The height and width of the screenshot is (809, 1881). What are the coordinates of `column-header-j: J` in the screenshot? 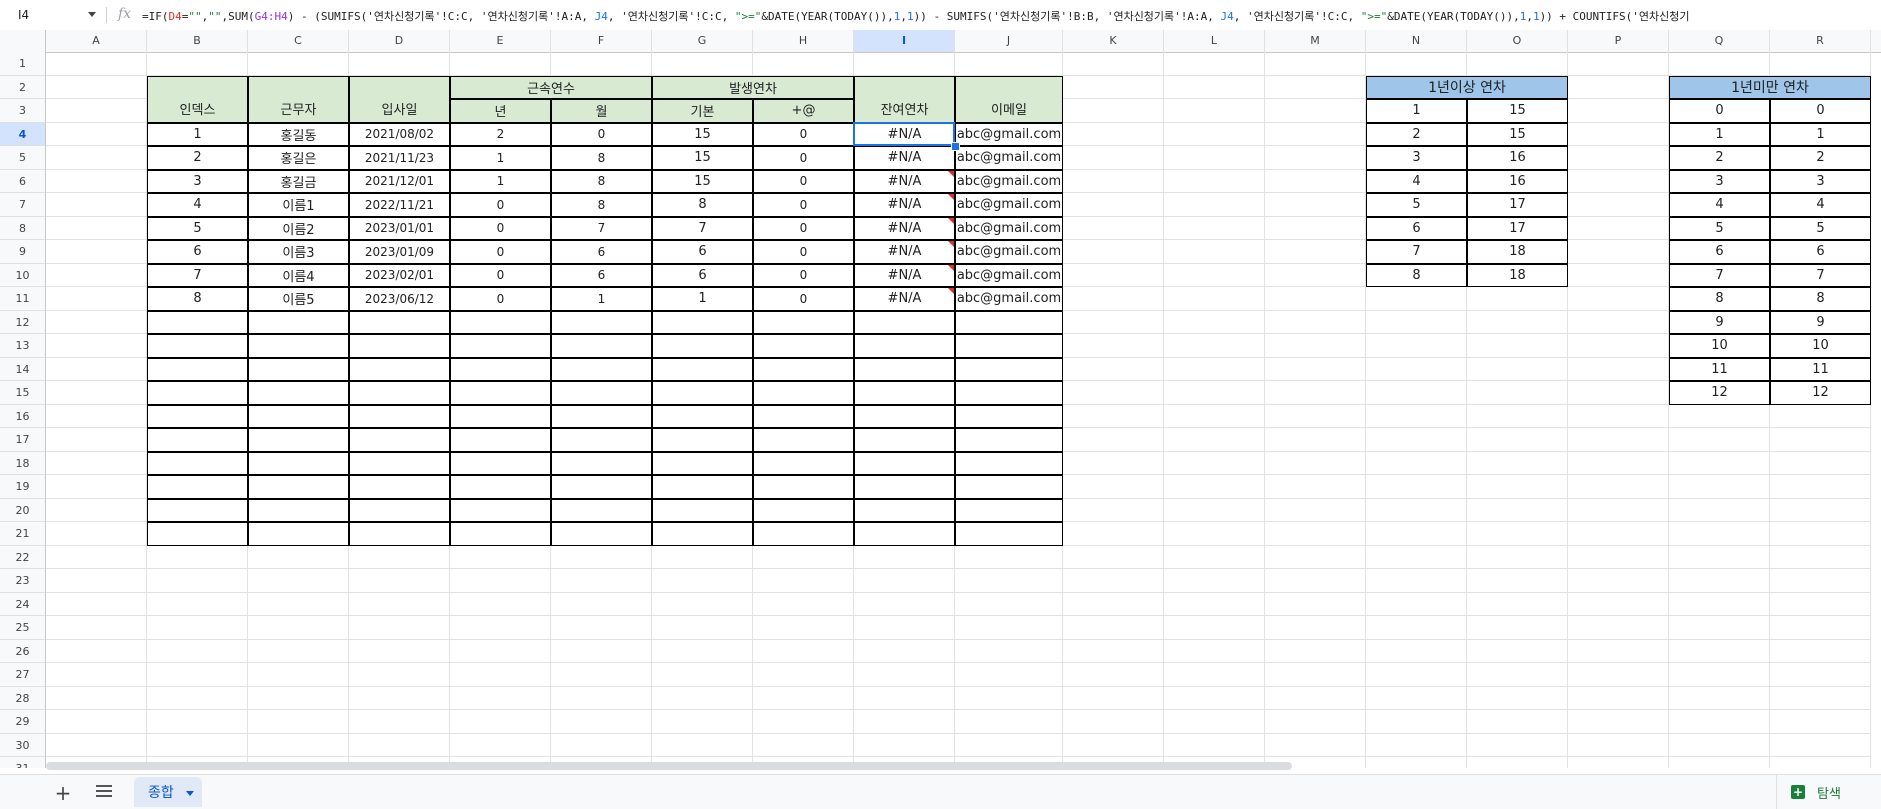 It's located at (1009, 41).